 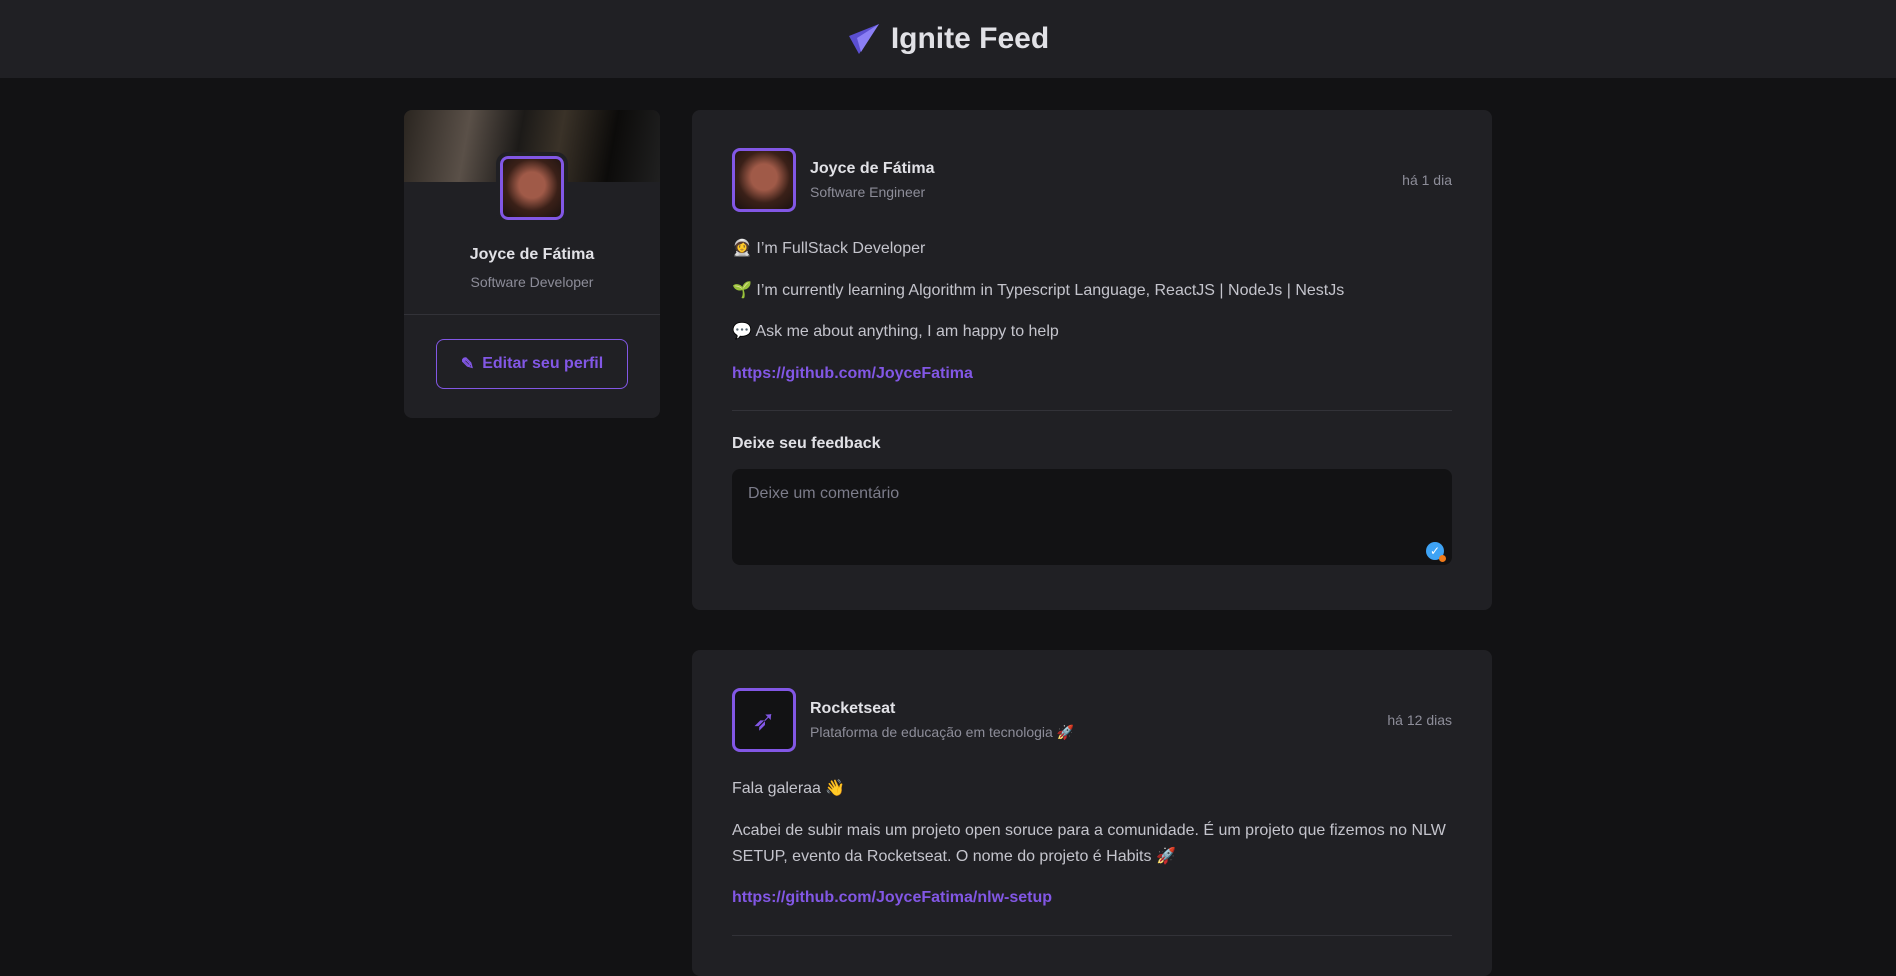 What do you see at coordinates (1427, 180) in the screenshot?
I see `post-time: há 1 dia` at bounding box center [1427, 180].